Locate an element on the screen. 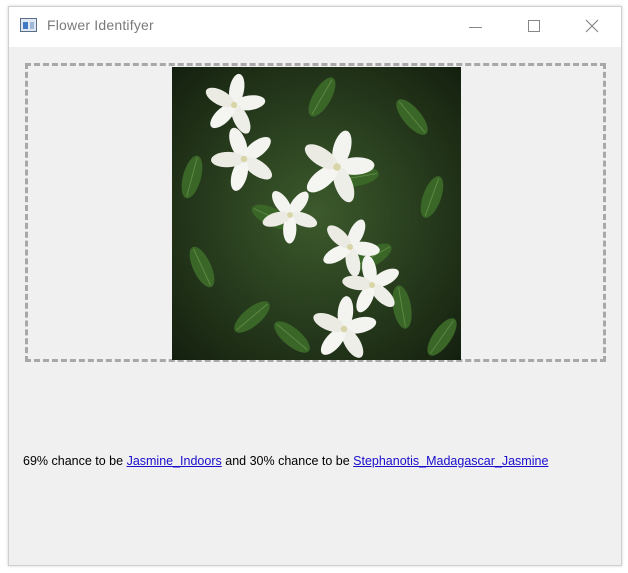  minimize-icon is located at coordinates (475, 27).